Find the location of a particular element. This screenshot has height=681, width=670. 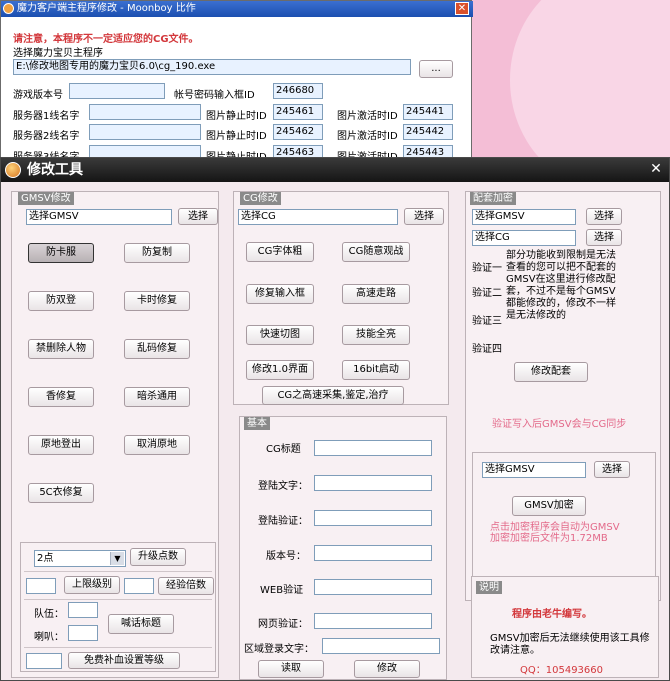

incense-fix-button: 香修复 is located at coordinates (61, 397).